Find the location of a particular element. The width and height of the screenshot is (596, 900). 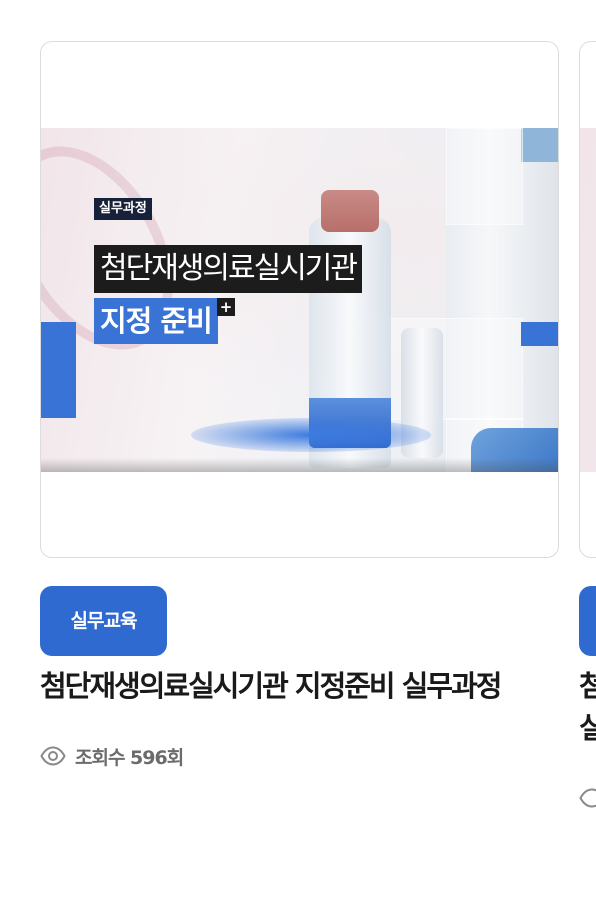

view-count: 조회수 596회 is located at coordinates (112, 756).